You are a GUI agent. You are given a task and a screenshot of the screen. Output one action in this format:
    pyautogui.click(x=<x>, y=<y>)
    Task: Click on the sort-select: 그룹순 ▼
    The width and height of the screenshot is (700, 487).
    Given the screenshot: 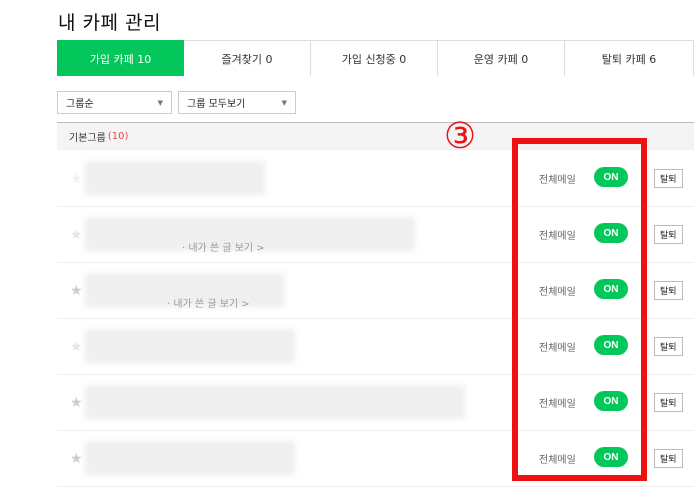 What is the action you would take?
    pyautogui.click(x=114, y=102)
    